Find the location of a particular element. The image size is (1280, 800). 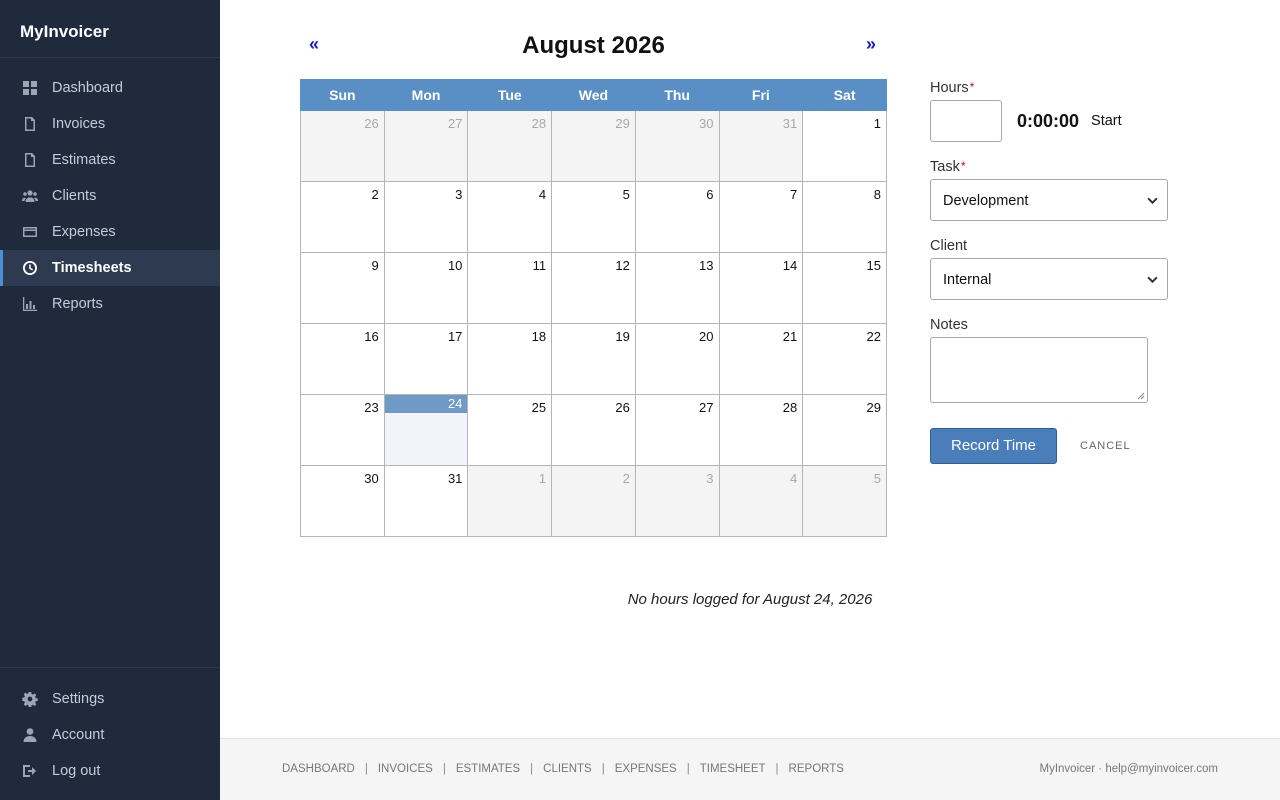

nav-item-label: Estimates is located at coordinates (84, 160).